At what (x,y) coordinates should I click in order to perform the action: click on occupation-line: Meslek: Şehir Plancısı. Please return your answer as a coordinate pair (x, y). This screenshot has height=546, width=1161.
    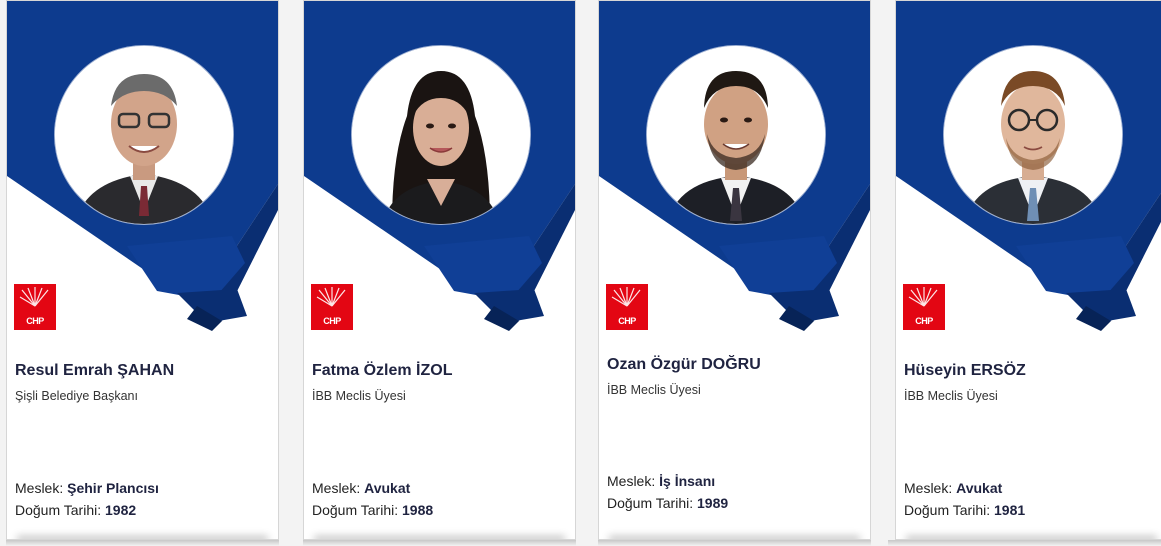
    Looking at the image, I should click on (87, 488).